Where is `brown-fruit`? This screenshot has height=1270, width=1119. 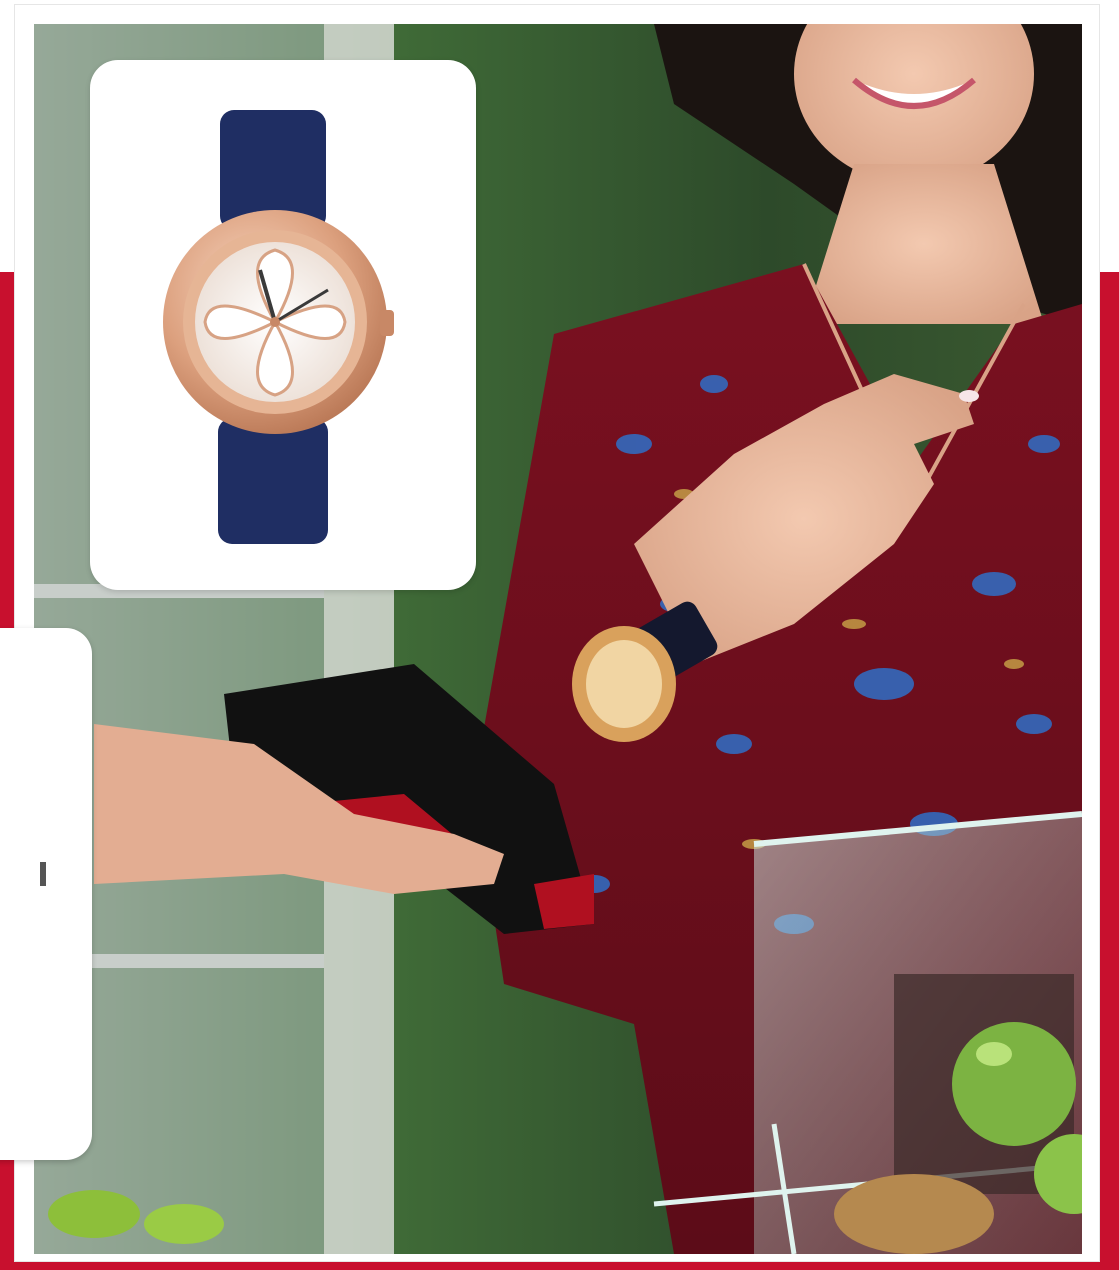
brown-fruit is located at coordinates (914, 1214).